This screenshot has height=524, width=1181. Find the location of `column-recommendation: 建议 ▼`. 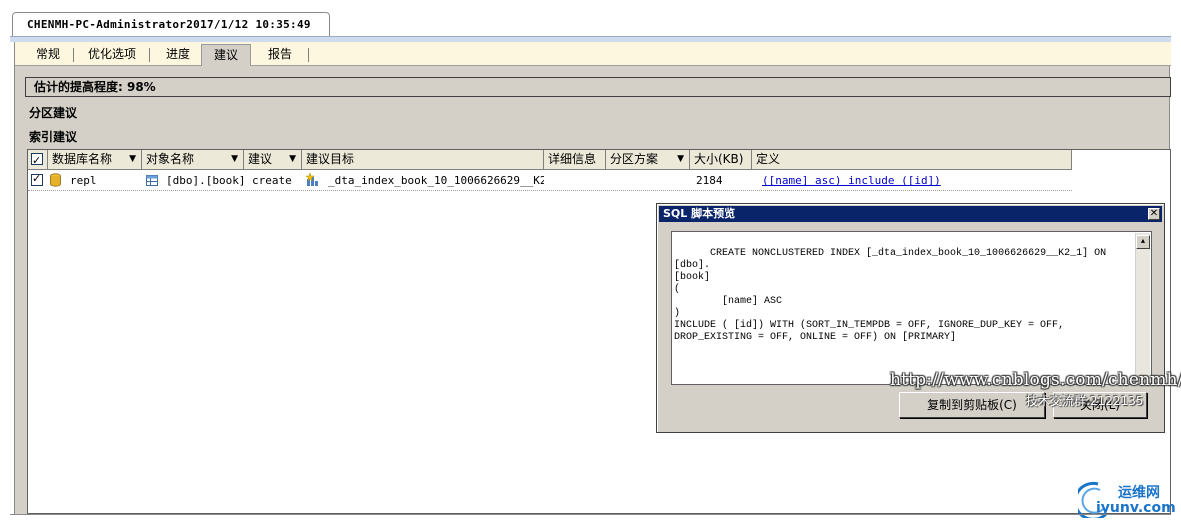

column-recommendation: 建议 ▼ is located at coordinates (273, 160).